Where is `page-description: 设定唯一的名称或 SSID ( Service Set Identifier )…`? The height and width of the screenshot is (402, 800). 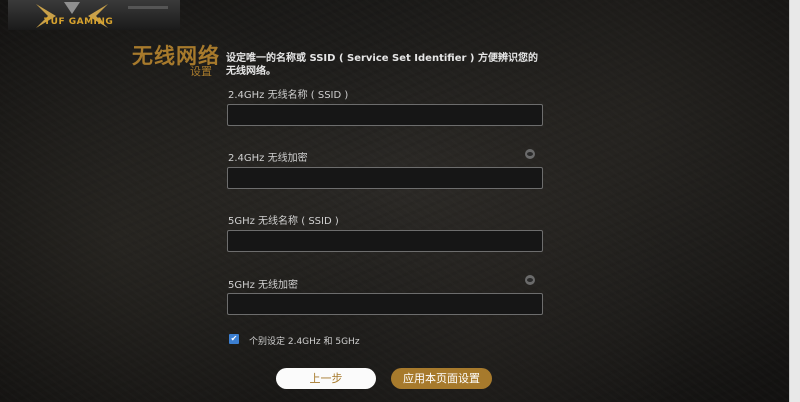 page-description: 设定唯一的名称或 SSID ( Service Set Identifier )… is located at coordinates (382, 65).